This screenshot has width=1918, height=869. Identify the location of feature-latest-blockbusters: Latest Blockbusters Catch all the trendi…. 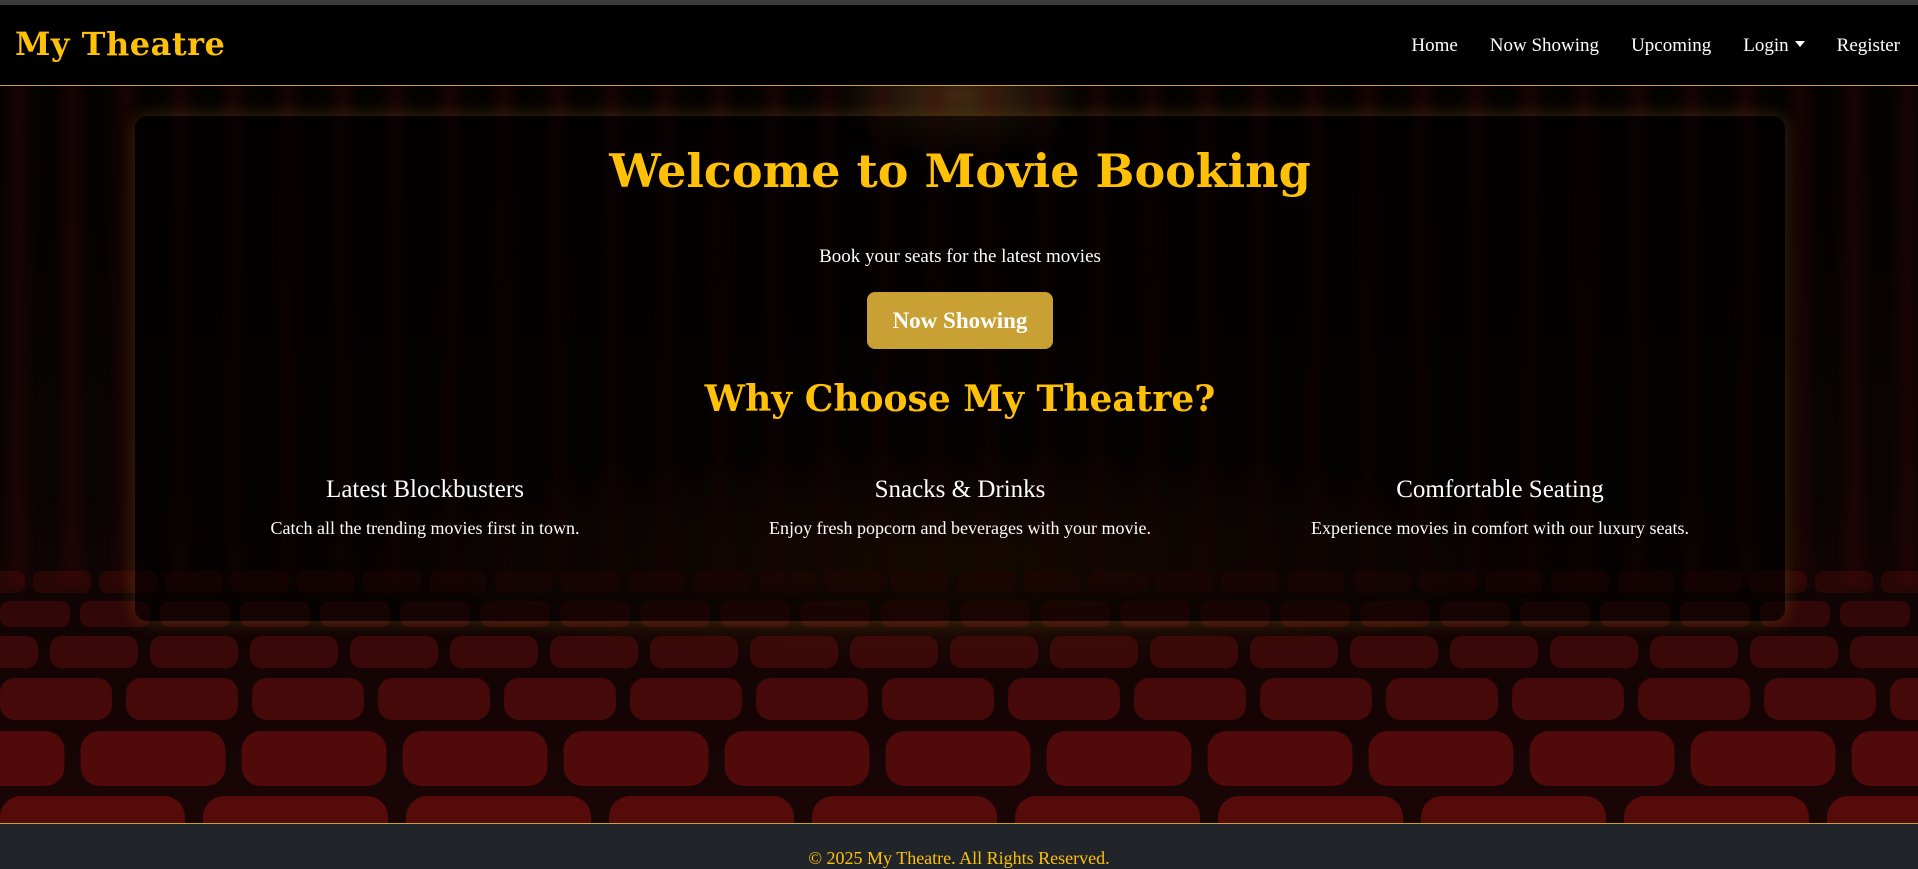
(425, 507).